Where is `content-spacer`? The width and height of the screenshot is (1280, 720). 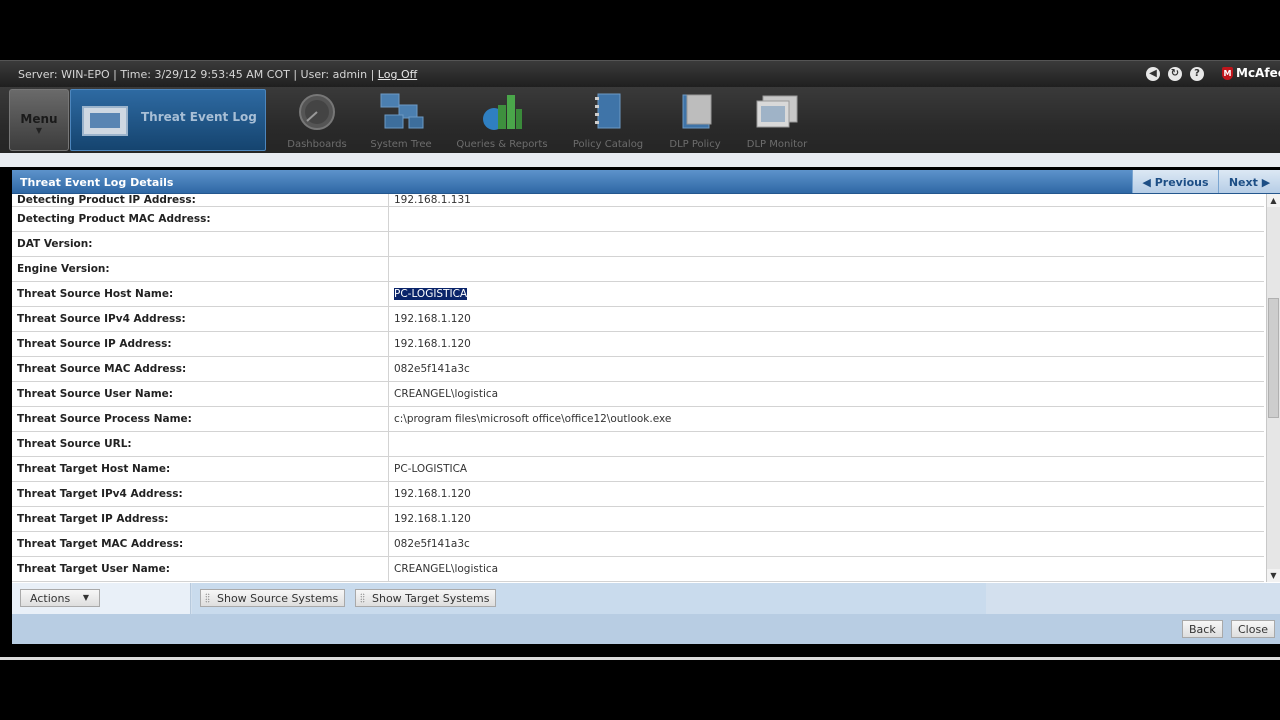 content-spacer is located at coordinates (640, 160).